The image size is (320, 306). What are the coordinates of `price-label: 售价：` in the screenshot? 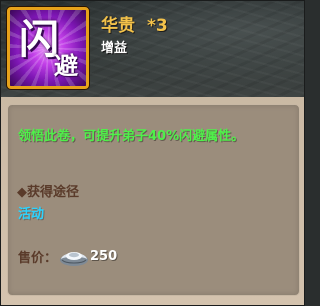 It's located at (38, 258).